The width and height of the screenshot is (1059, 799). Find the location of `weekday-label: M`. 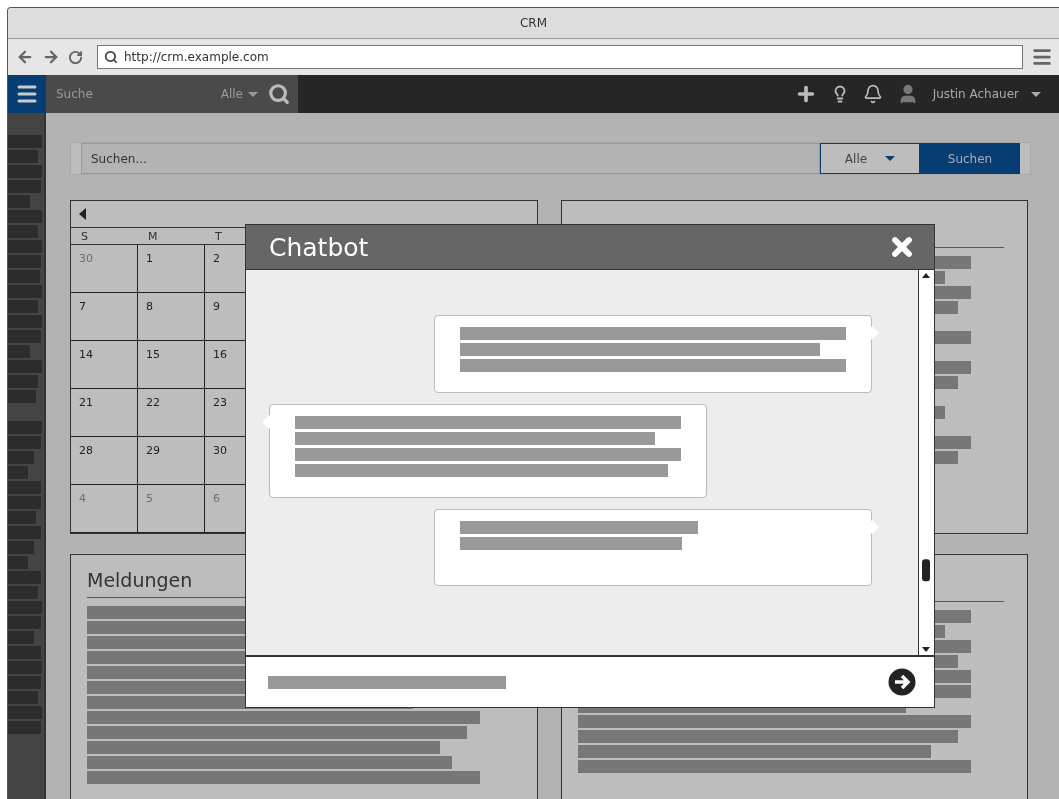

weekday-label: M is located at coordinates (171, 236).